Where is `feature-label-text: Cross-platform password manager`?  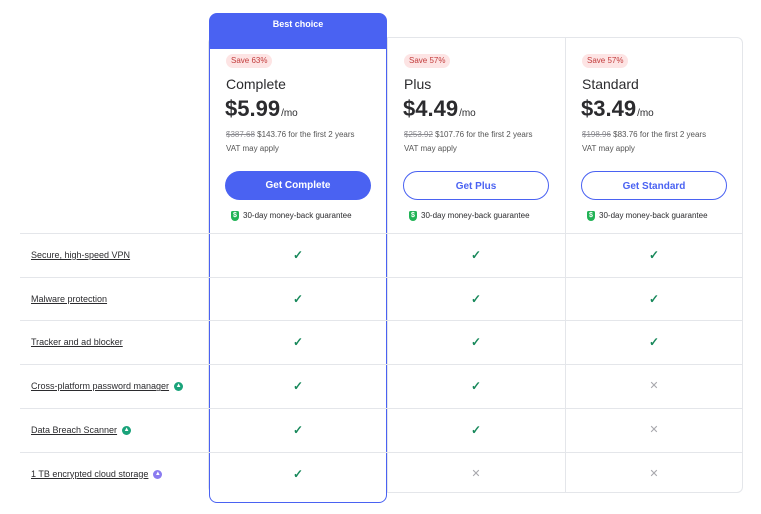 feature-label-text: Cross-platform password manager is located at coordinates (100, 386).